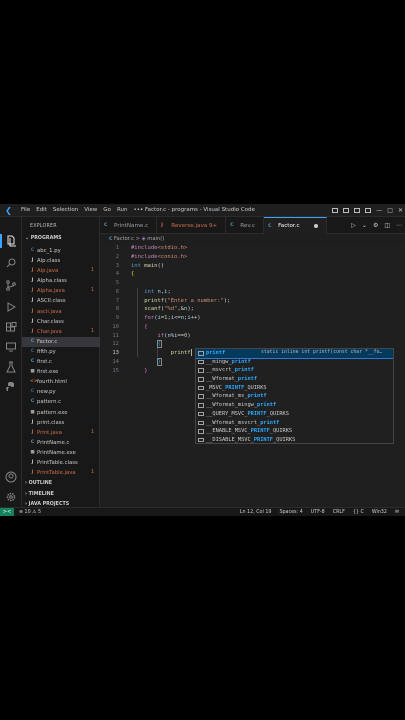 The height and width of the screenshot is (720, 405). Describe the element at coordinates (11, 367) in the screenshot. I see `testing-icon` at that location.